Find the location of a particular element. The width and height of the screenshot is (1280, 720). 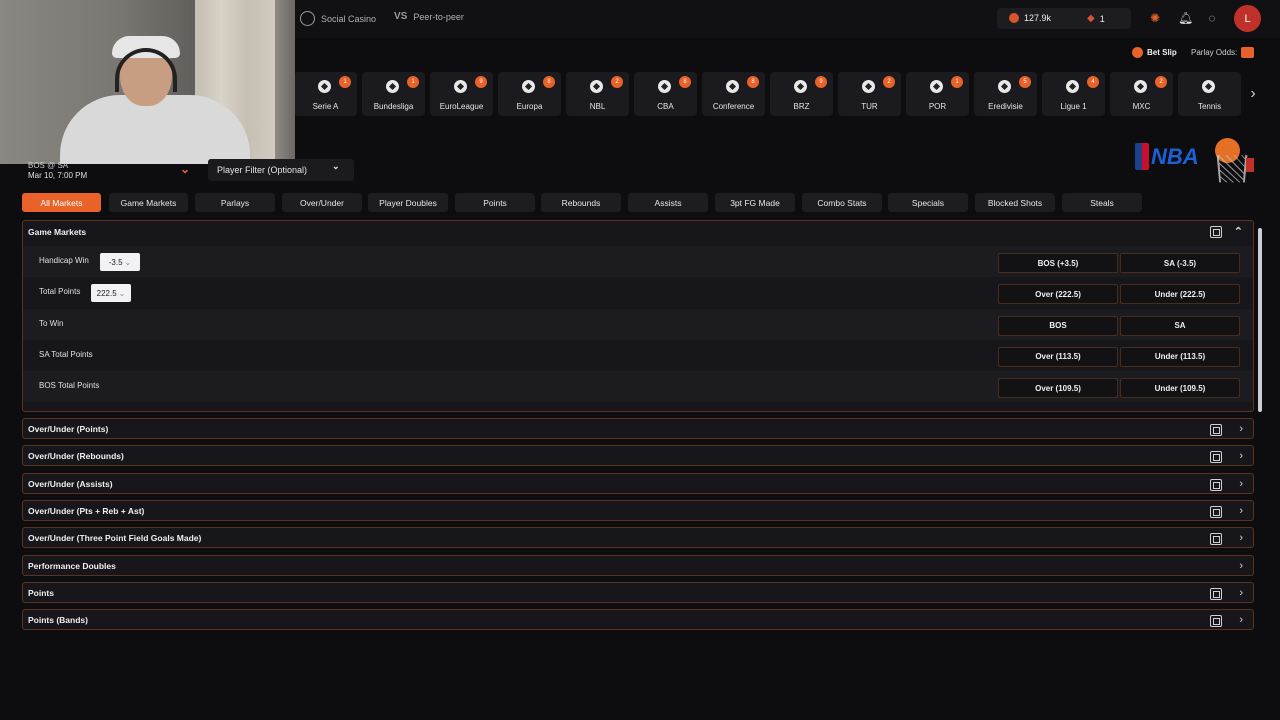

coin-balance-value: 127.9k is located at coordinates (1038, 18).